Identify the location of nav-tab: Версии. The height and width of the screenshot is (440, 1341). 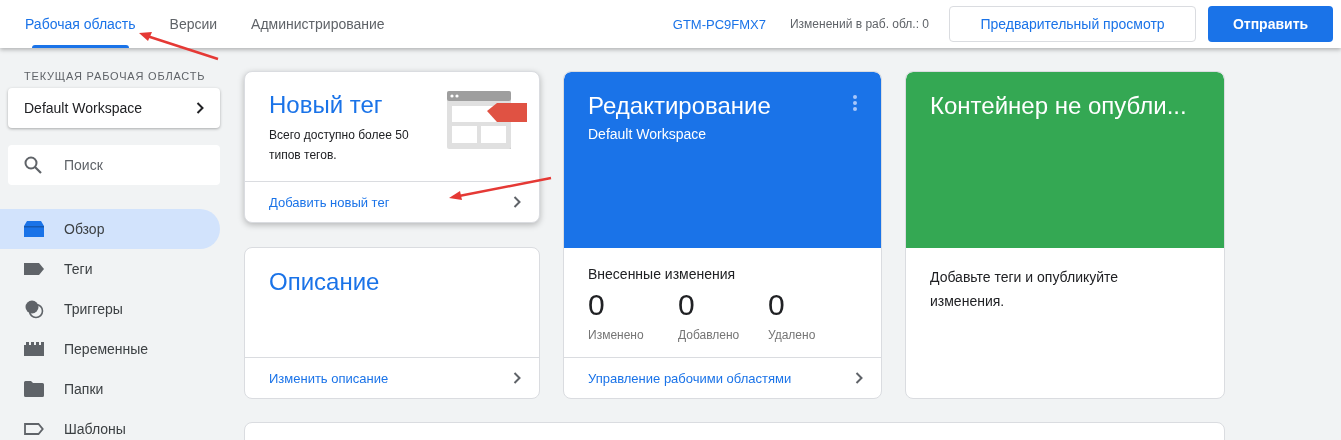
(193, 24).